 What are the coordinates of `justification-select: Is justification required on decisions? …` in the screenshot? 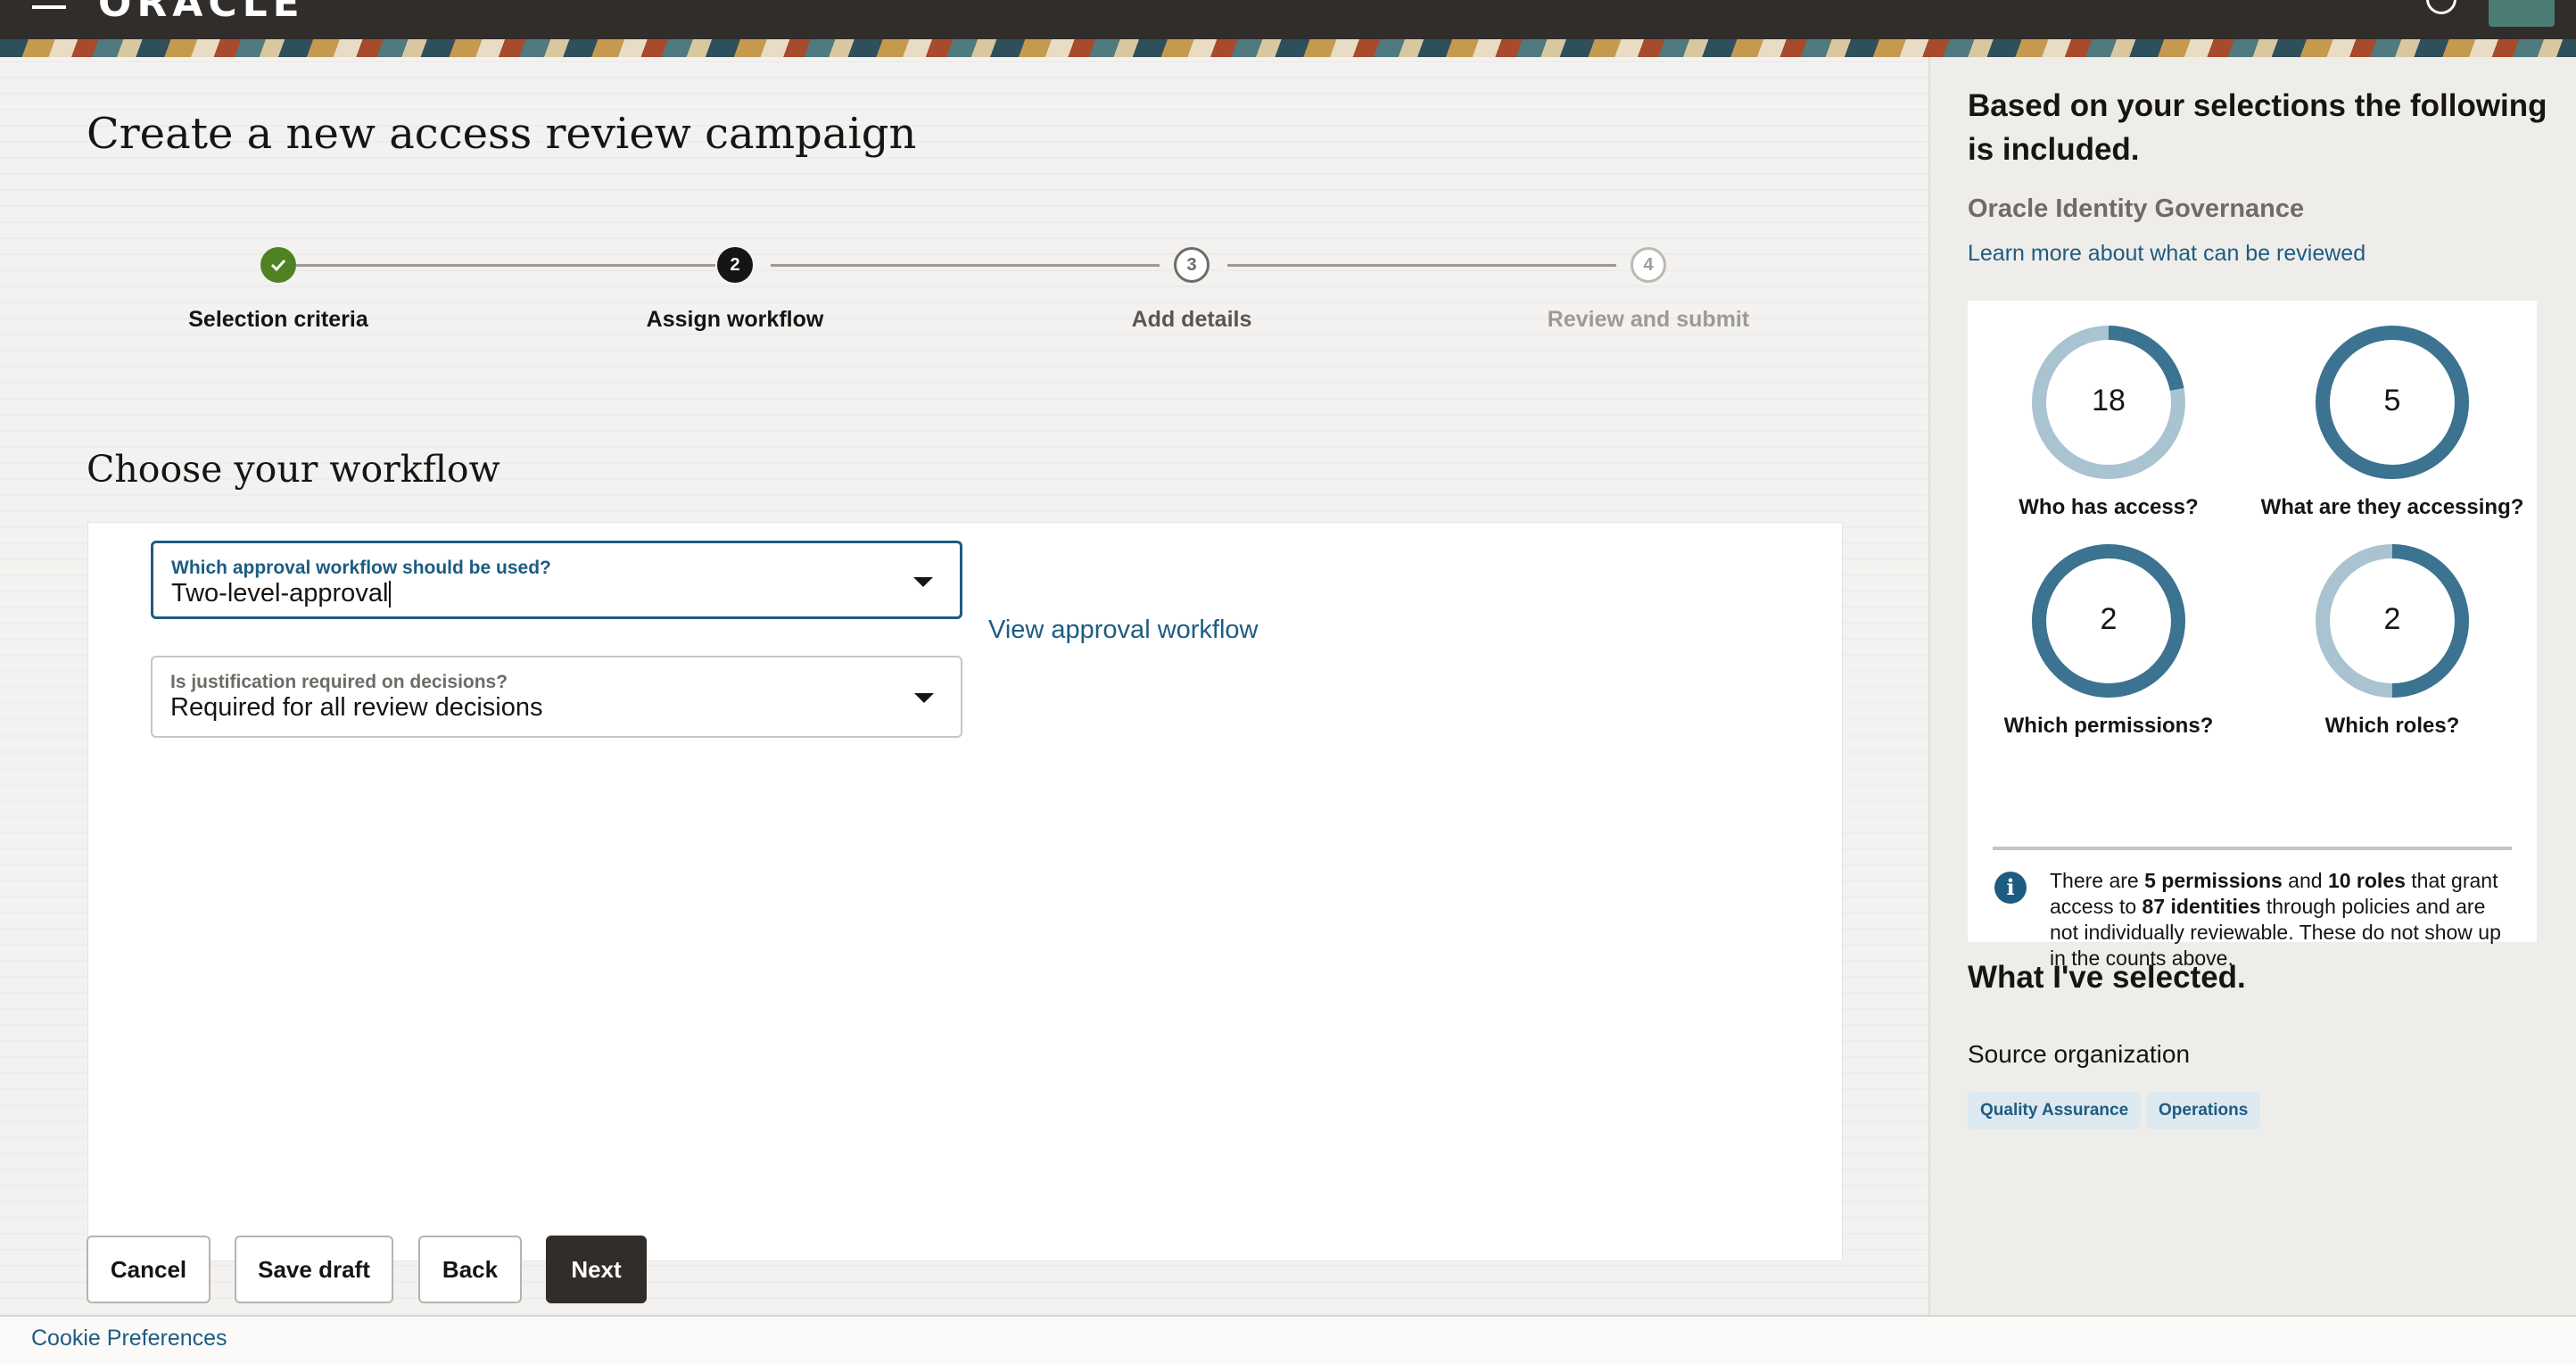 It's located at (556, 697).